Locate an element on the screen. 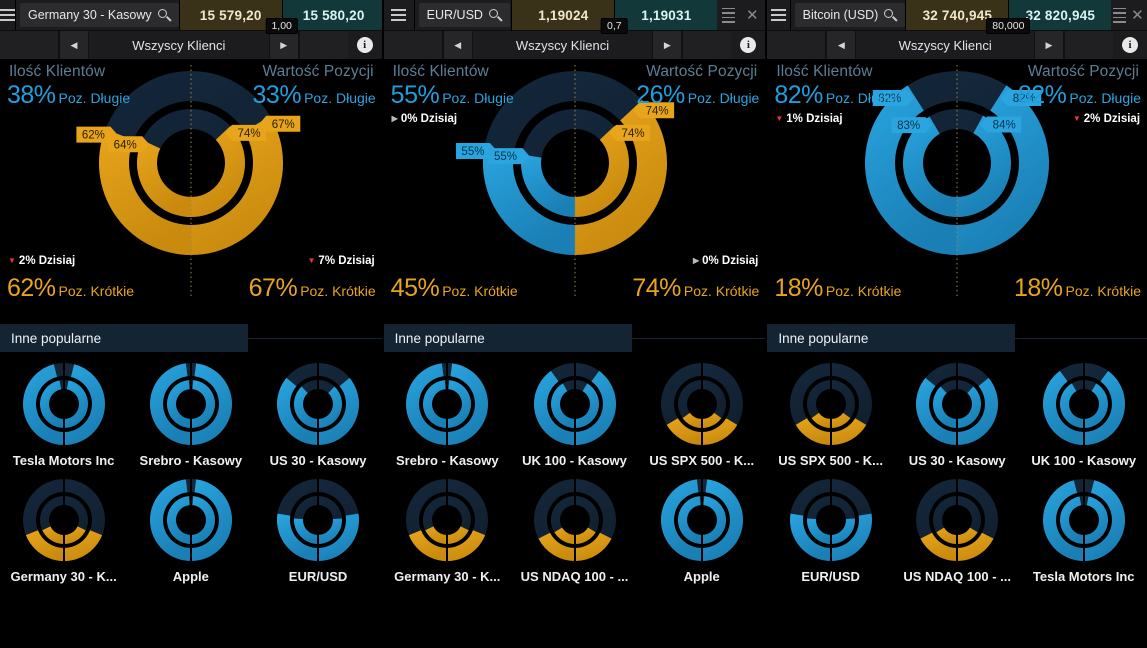  sell-price-button: 1,19024 is located at coordinates (563, 15).